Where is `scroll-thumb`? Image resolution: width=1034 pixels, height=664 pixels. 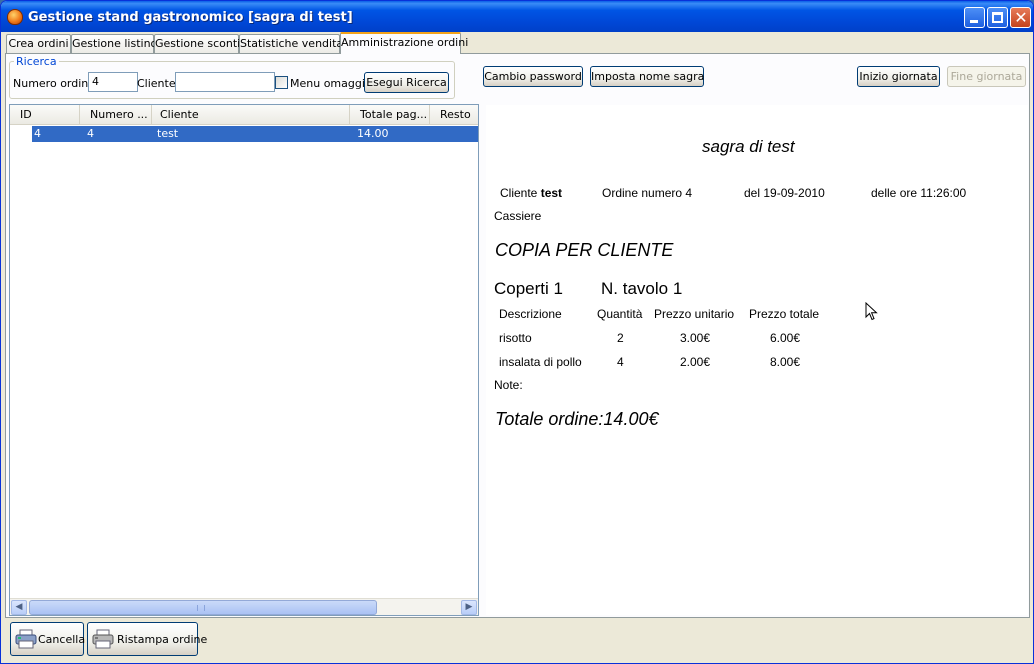
scroll-thumb is located at coordinates (203, 607).